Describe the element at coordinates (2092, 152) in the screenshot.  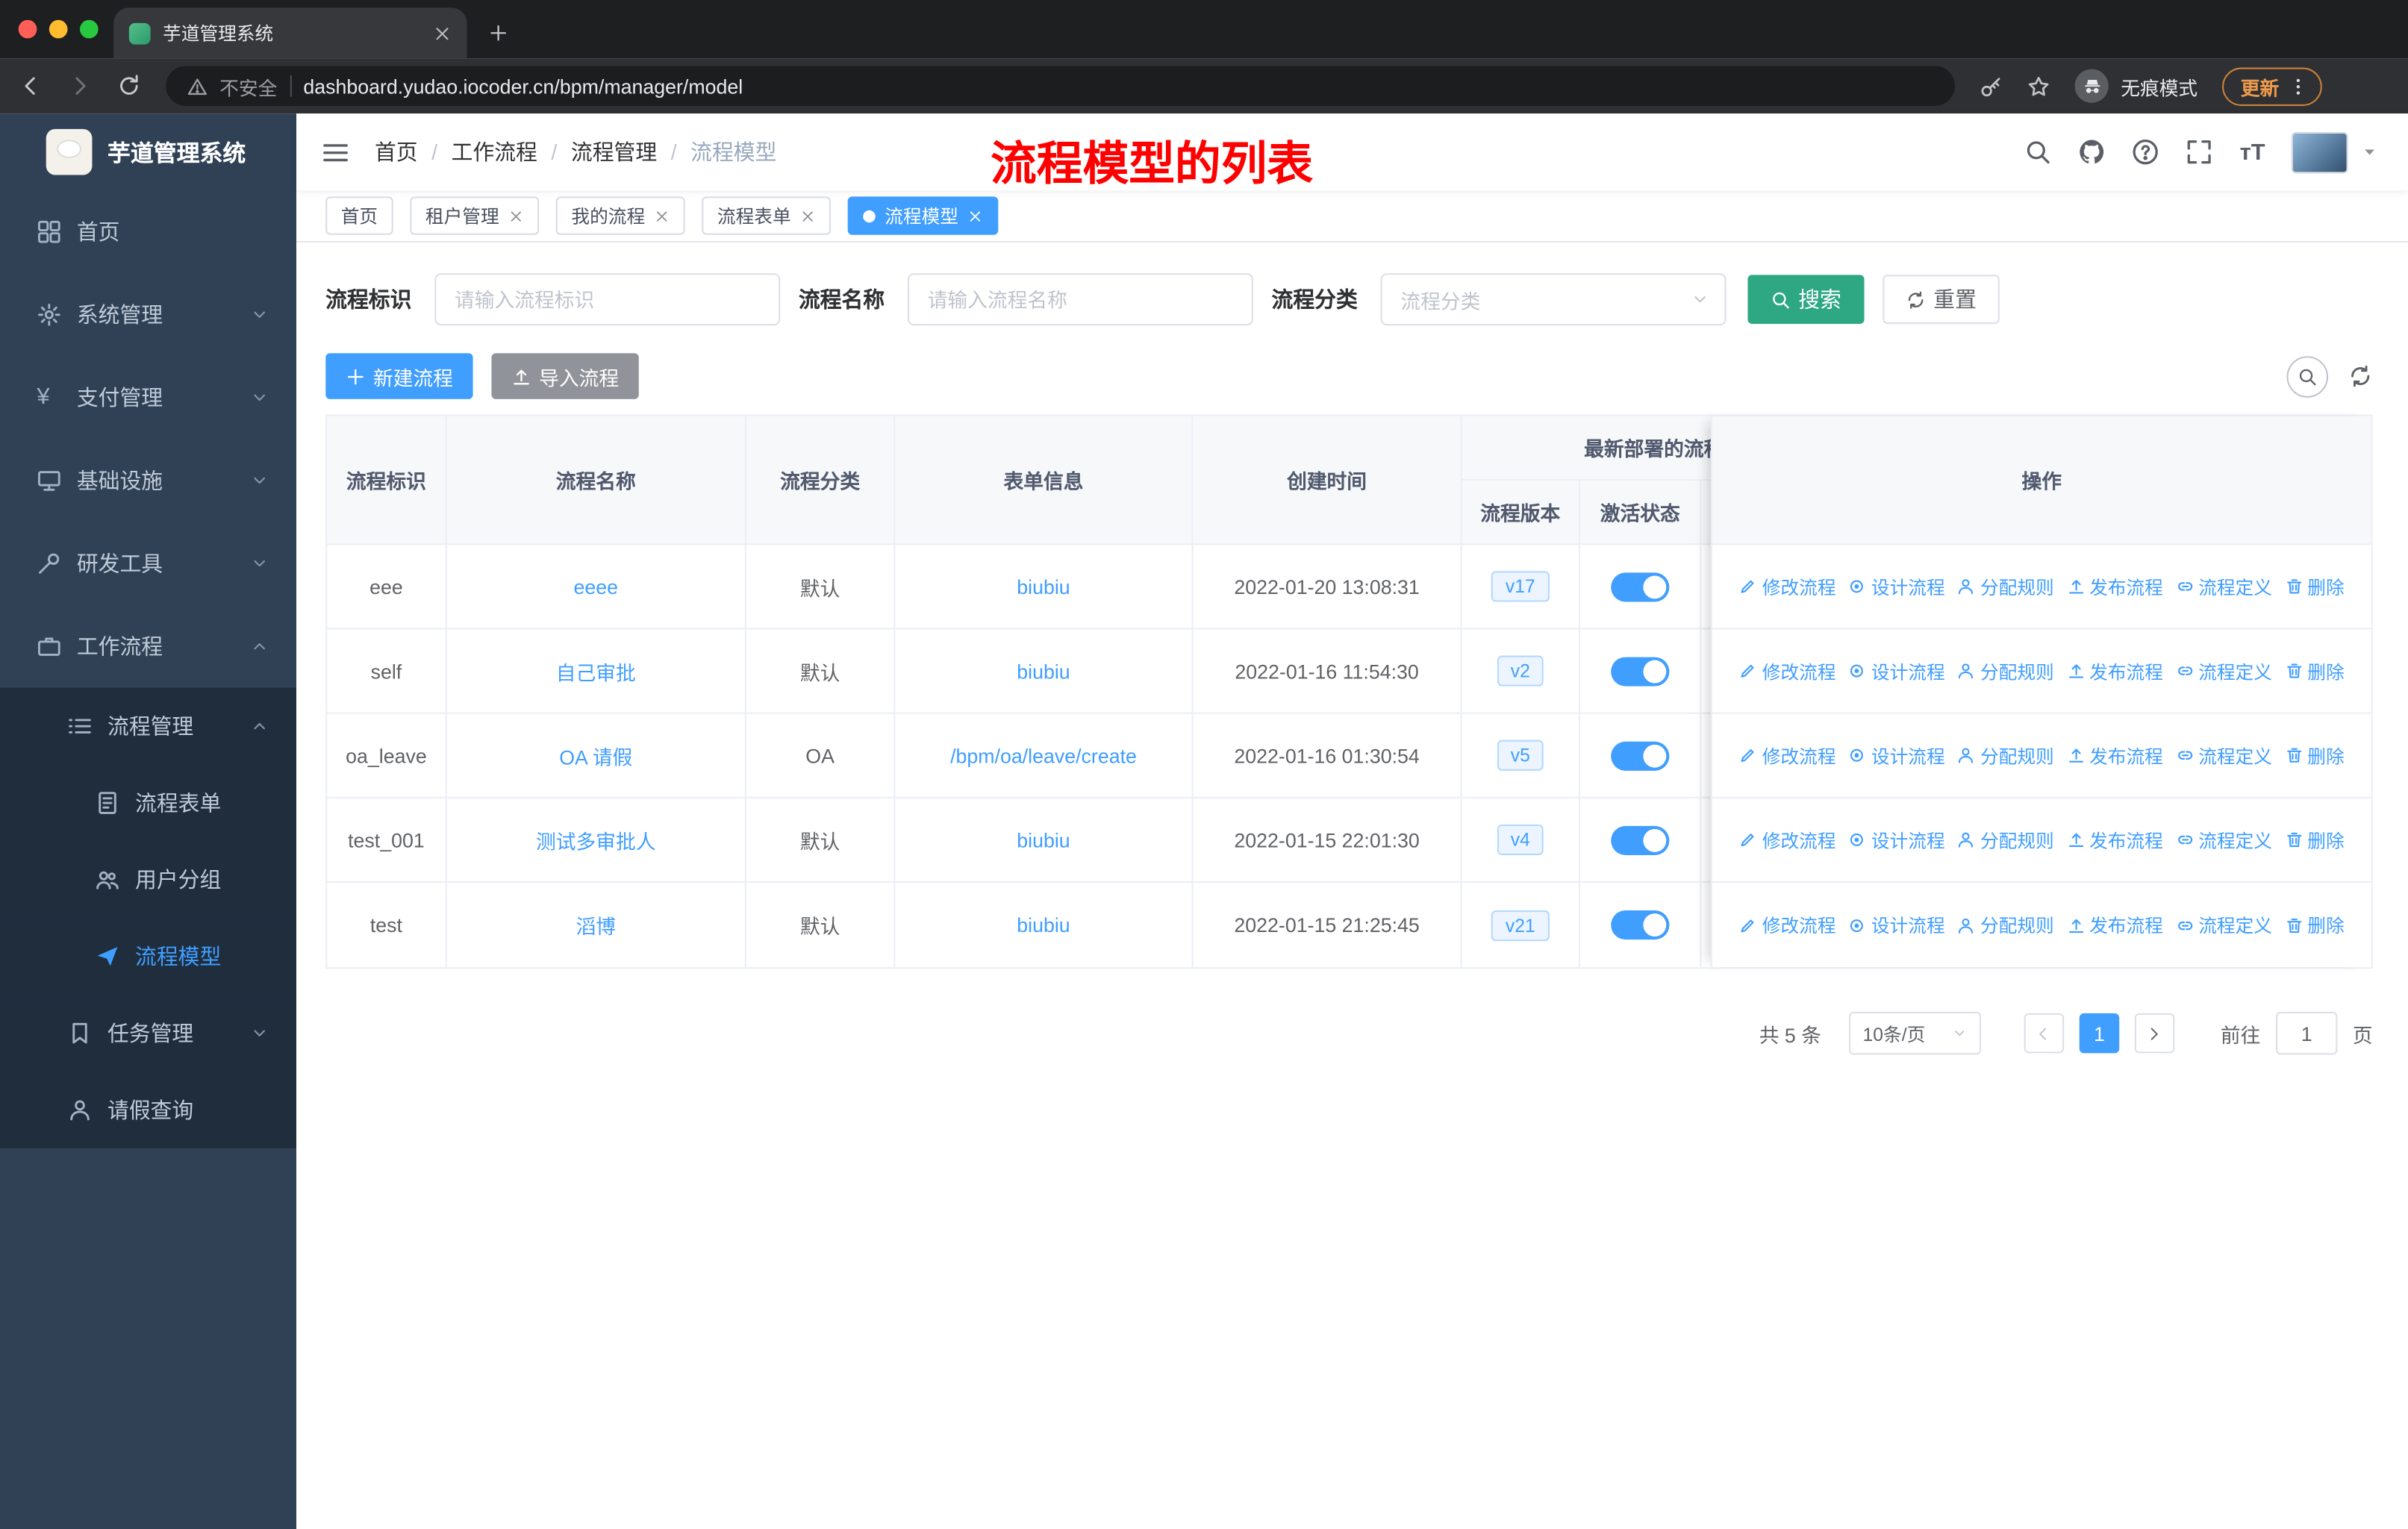
I see `github-icon` at that location.